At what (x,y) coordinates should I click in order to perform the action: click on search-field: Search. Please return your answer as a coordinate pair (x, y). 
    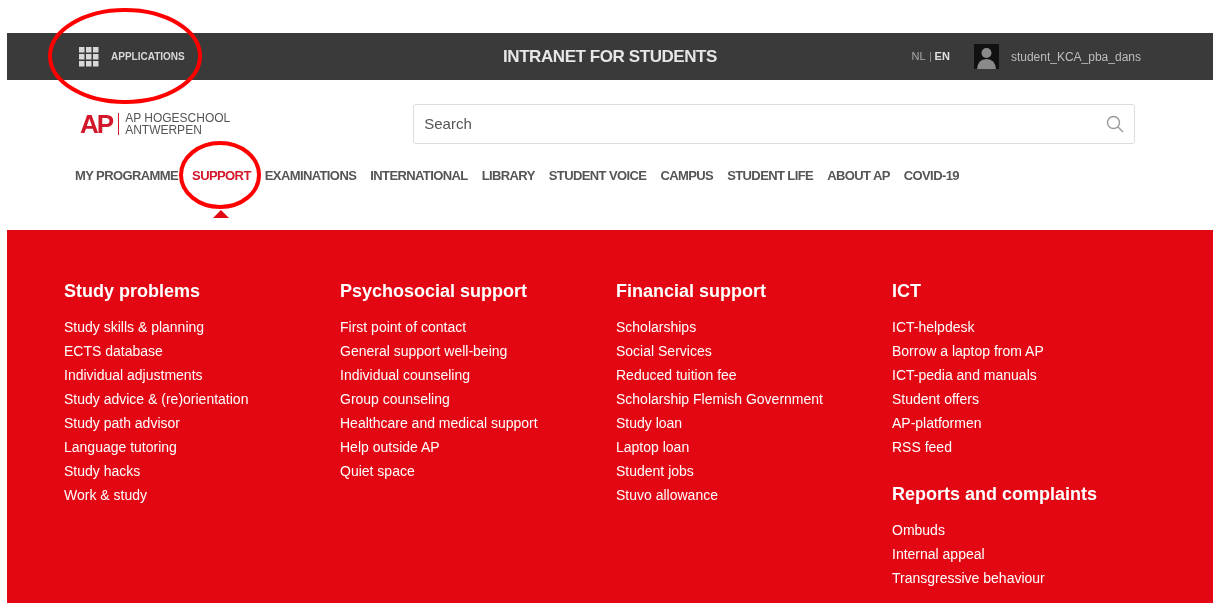
    Looking at the image, I should click on (774, 124).